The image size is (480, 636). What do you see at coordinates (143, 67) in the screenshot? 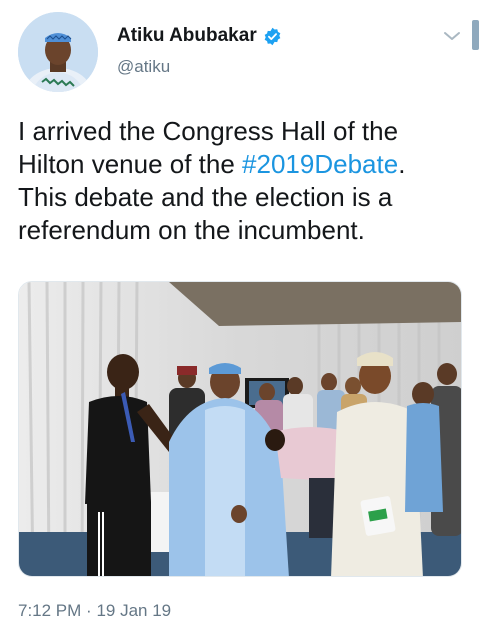
I see `author-handle: @atiku` at bounding box center [143, 67].